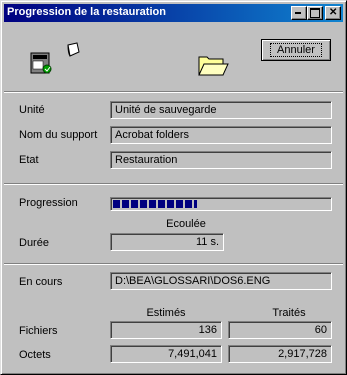 Image resolution: width=347 pixels, height=375 pixels. I want to click on cancel-button-label: Annuler, so click(296, 50).